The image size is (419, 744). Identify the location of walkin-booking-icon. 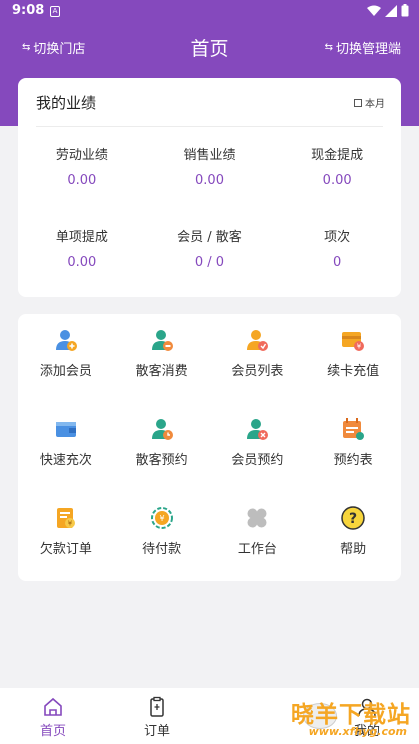
(162, 429).